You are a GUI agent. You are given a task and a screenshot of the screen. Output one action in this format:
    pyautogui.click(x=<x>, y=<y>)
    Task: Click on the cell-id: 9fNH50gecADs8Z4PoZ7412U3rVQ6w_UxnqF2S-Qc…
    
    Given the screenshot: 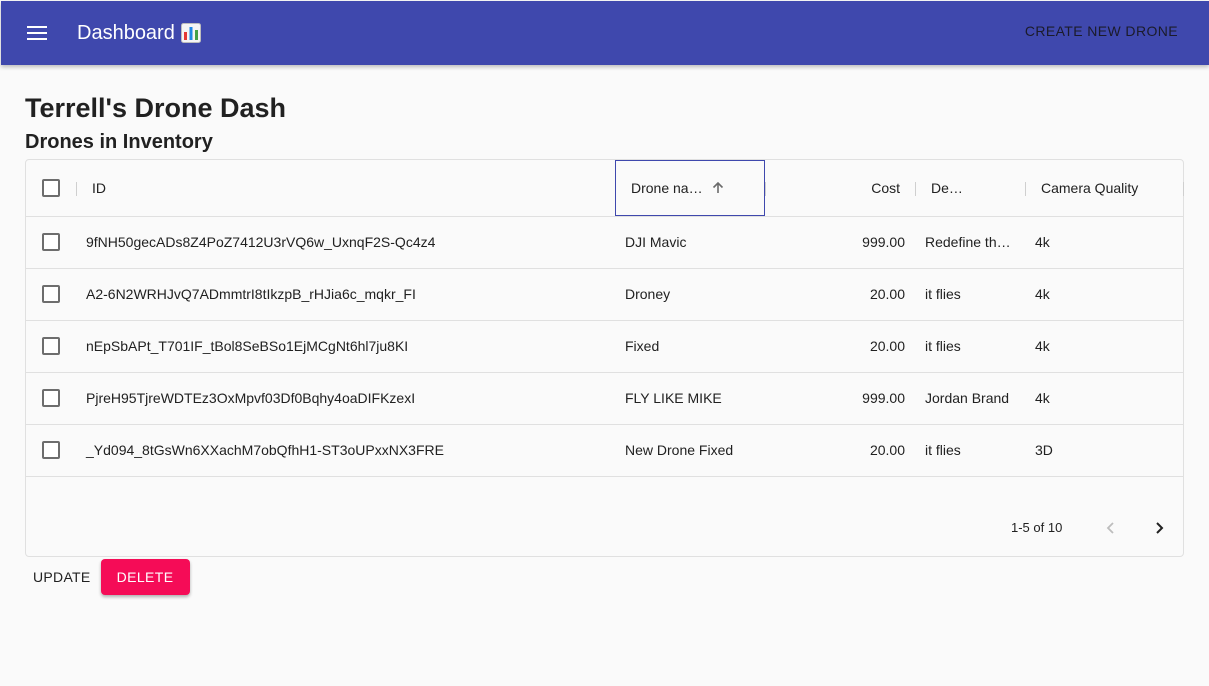 What is the action you would take?
    pyautogui.click(x=261, y=242)
    